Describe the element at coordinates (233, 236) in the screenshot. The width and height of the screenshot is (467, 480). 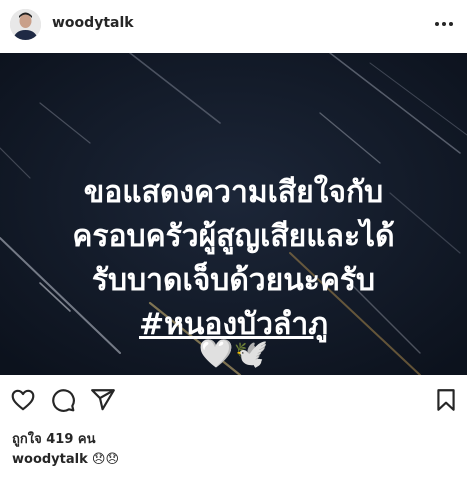
I see `image-text-line-2: ครอบครัวผู้สูญเสียและได้` at that location.